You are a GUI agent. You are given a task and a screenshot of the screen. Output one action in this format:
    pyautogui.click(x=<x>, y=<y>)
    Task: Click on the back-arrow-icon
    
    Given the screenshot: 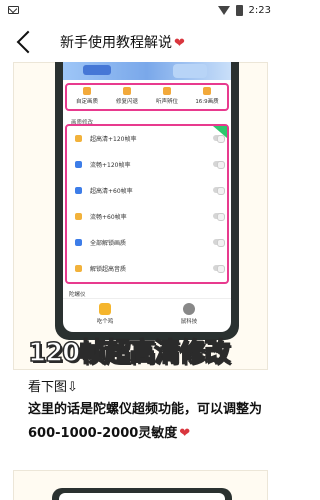 What is the action you would take?
    pyautogui.click(x=28, y=42)
    